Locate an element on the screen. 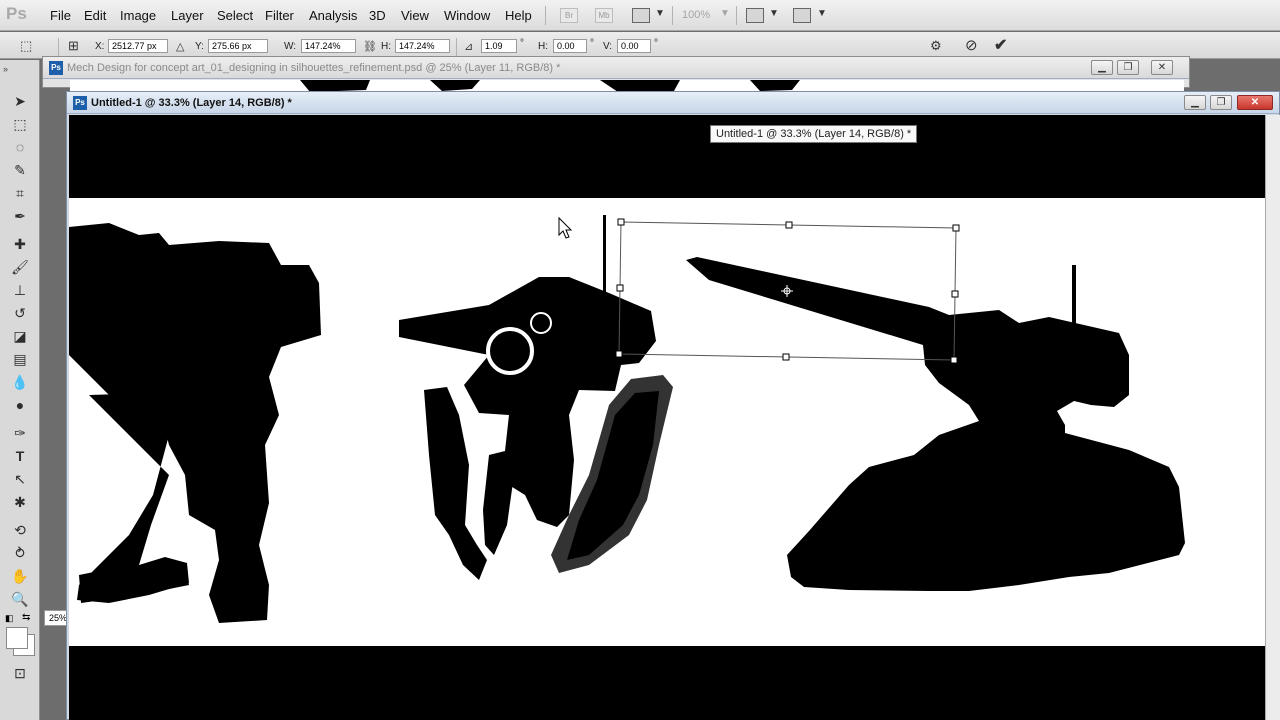 The image size is (1280, 720). y-position-field: 275.66 px is located at coordinates (238, 46).